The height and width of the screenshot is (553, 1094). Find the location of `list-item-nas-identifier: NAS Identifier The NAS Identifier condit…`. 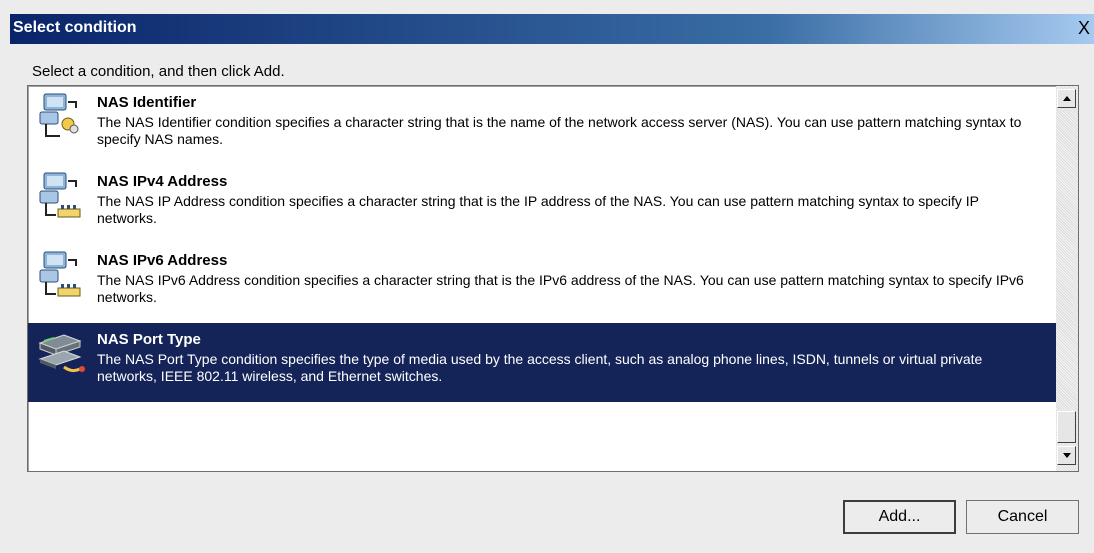

list-item-nas-identifier: NAS Identifier The NAS Identifier condit… is located at coordinates (542, 125).